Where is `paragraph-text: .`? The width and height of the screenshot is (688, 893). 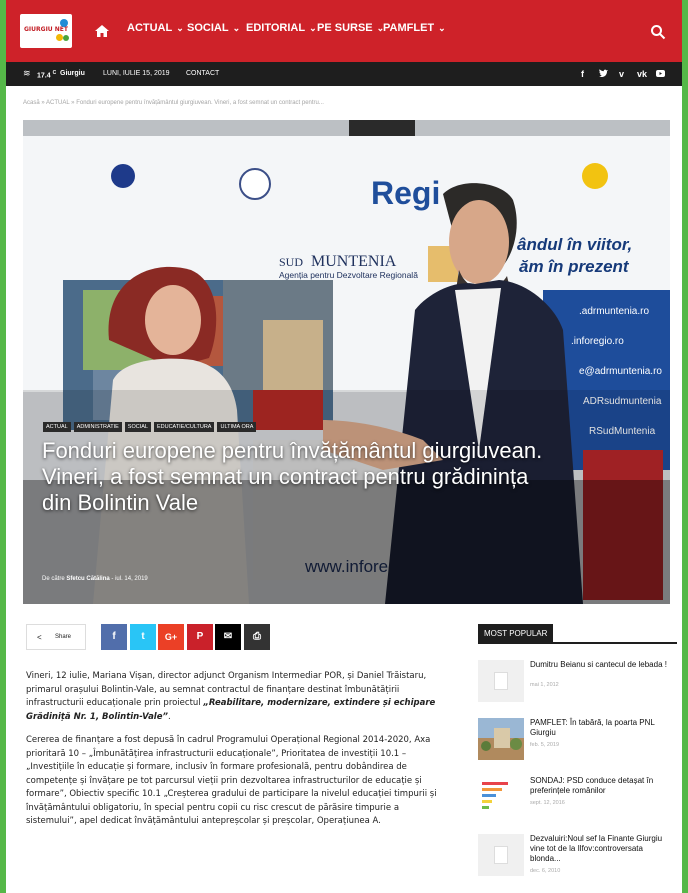
paragraph-text: . is located at coordinates (169, 716).